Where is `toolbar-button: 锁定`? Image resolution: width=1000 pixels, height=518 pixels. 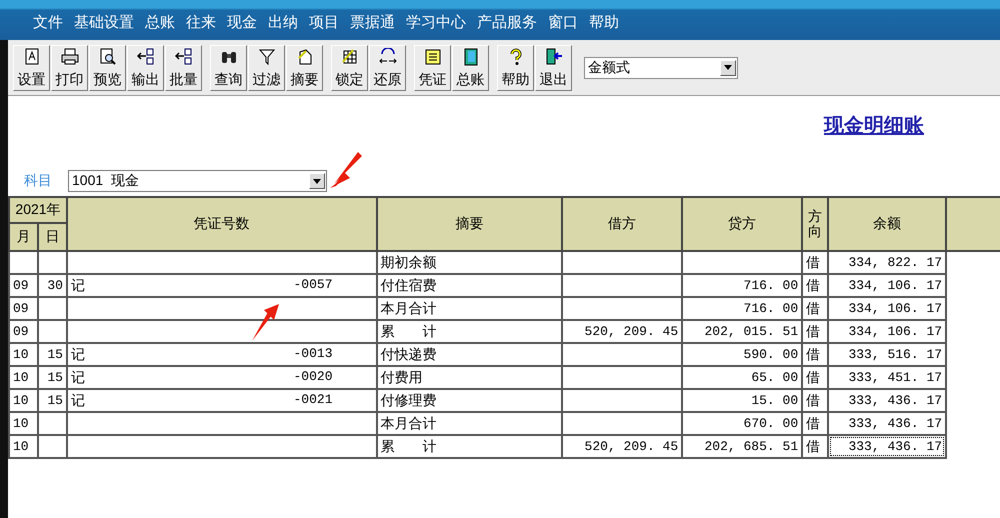
toolbar-button: 锁定 is located at coordinates (349, 67).